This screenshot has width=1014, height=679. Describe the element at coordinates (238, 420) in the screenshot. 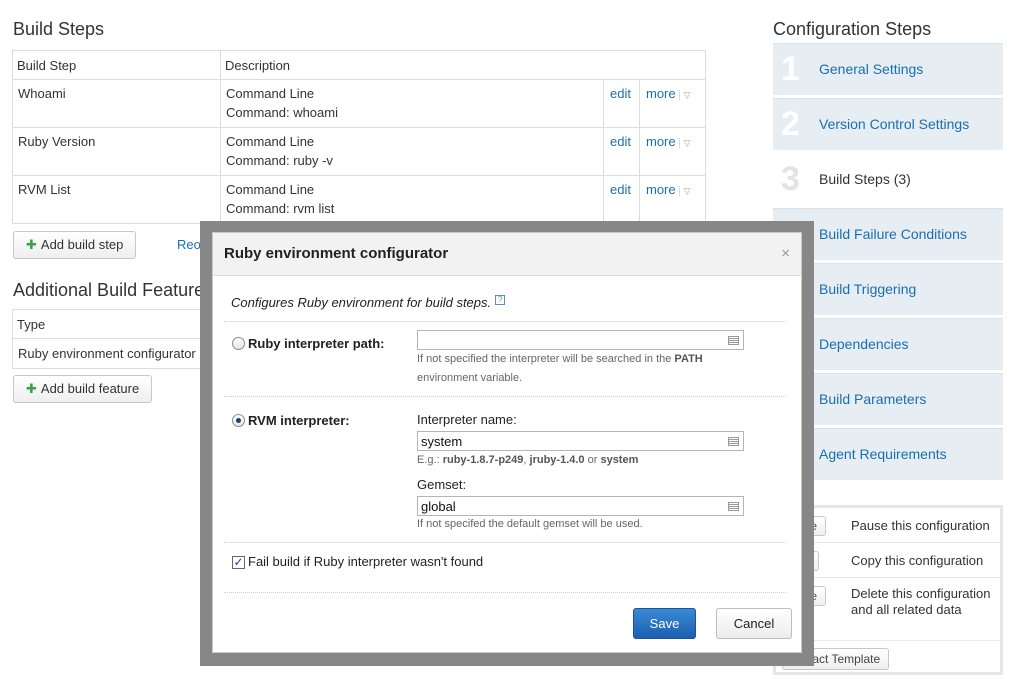

I see `rvm-interpreter-radio` at that location.